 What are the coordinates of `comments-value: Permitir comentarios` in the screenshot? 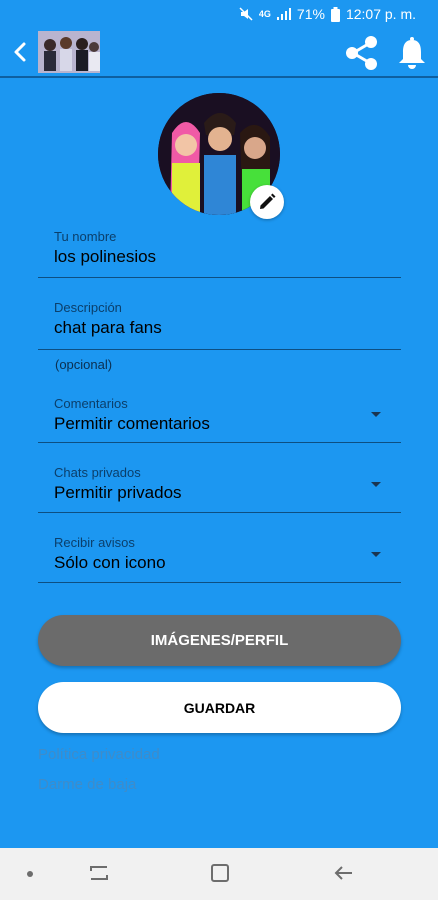 It's located at (132, 423).